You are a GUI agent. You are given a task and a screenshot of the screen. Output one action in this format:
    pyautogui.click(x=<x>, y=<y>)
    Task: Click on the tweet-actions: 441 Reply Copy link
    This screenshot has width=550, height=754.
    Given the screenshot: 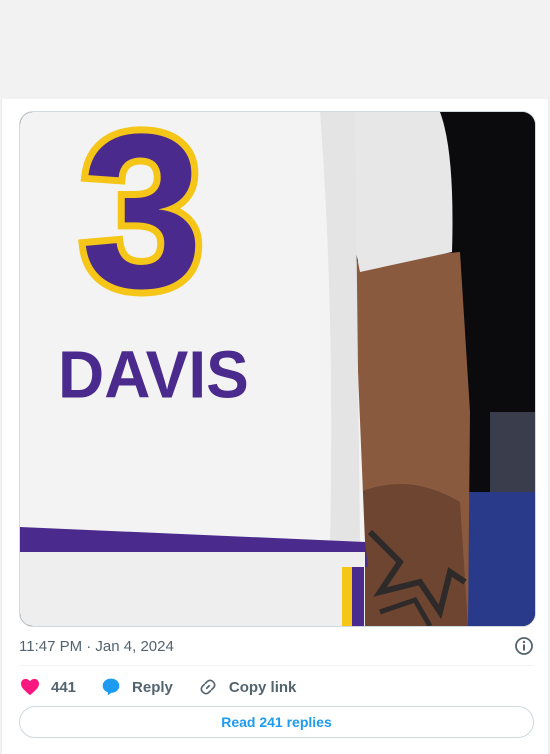 What is the action you would take?
    pyautogui.click(x=169, y=687)
    